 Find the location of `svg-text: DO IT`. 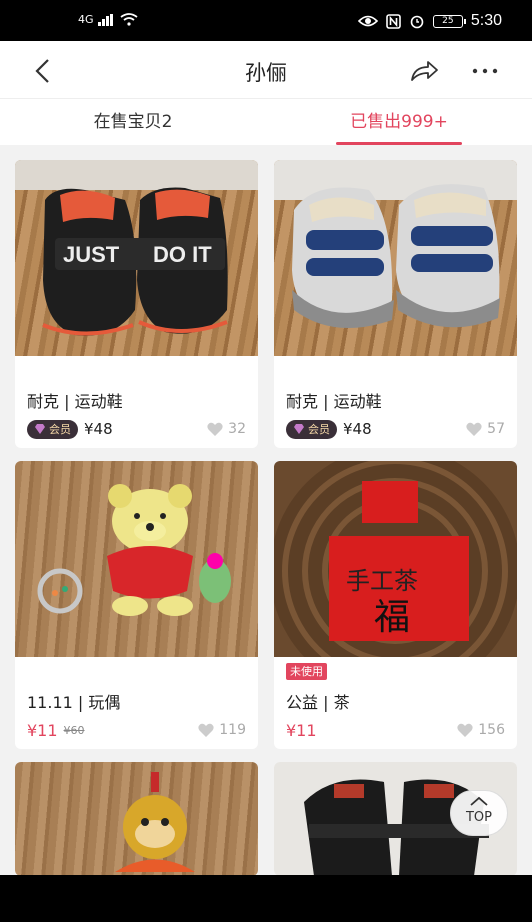

svg-text: DO IT is located at coordinates (182, 254).